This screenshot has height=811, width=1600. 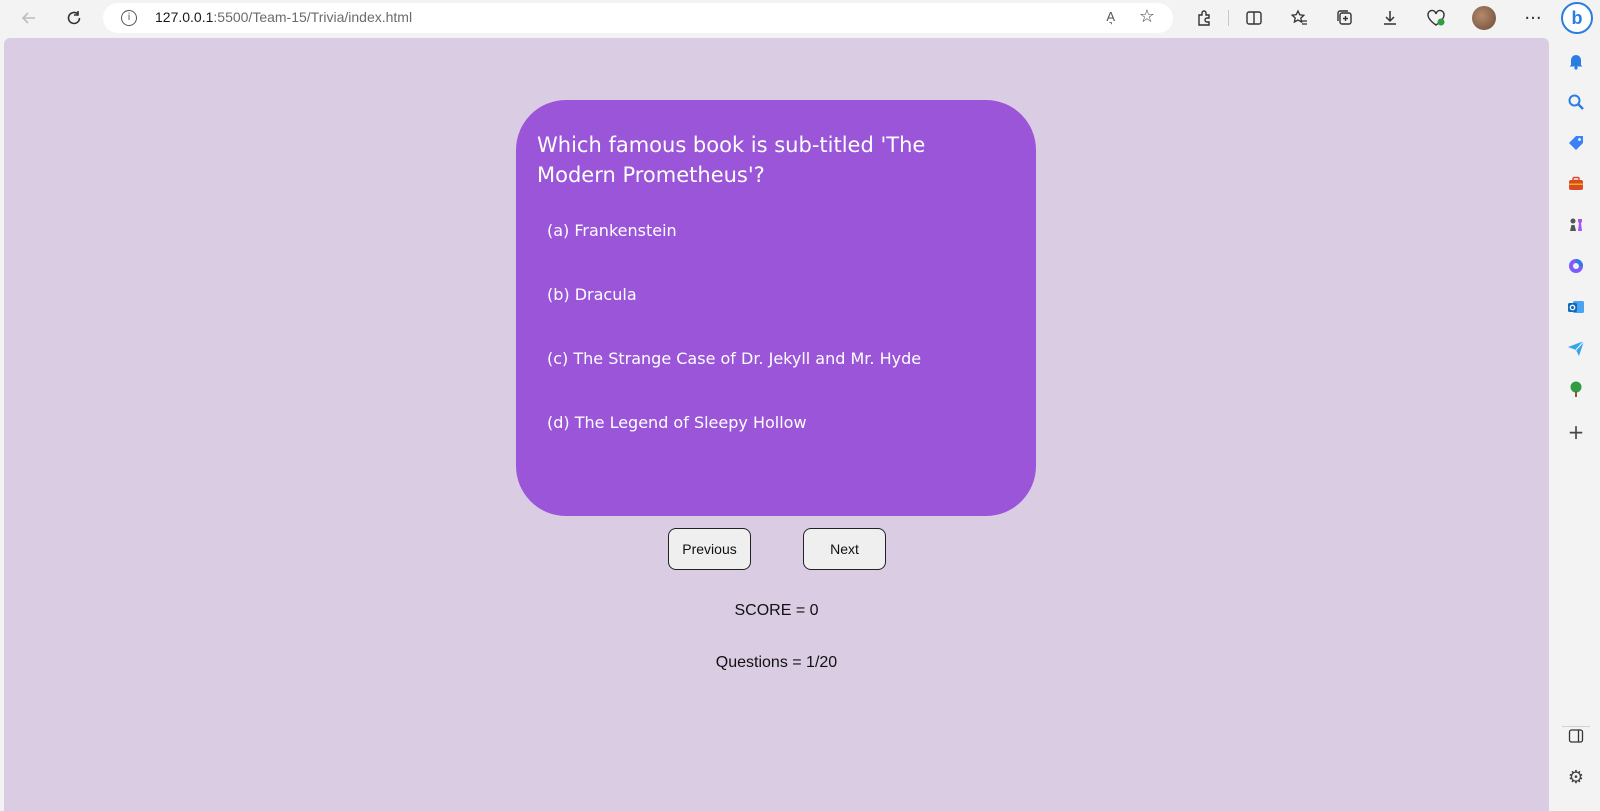 I want to click on site-info-icon: i, so click(x=129, y=18).